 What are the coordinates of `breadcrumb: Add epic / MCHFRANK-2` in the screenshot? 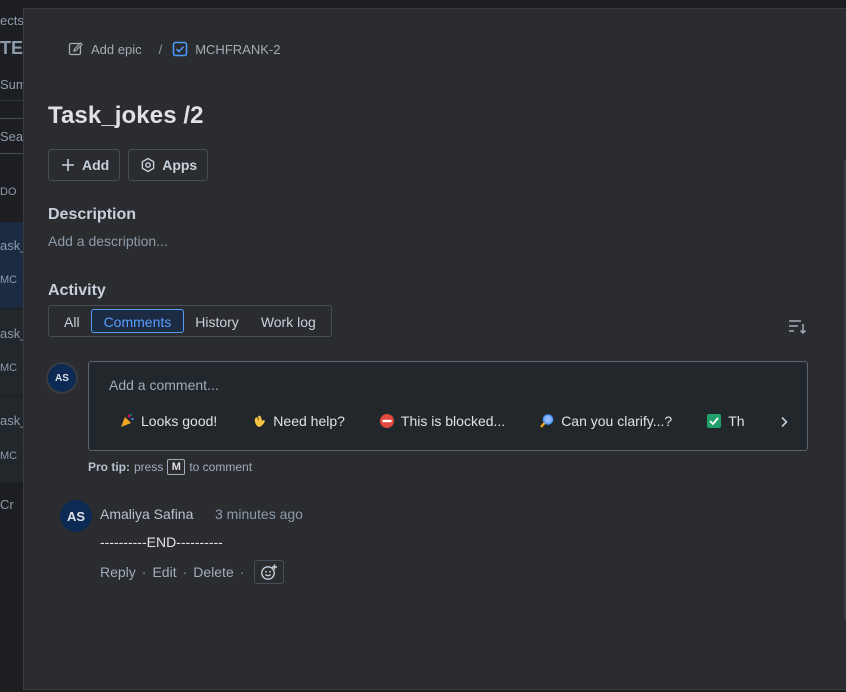 It's located at (174, 49).